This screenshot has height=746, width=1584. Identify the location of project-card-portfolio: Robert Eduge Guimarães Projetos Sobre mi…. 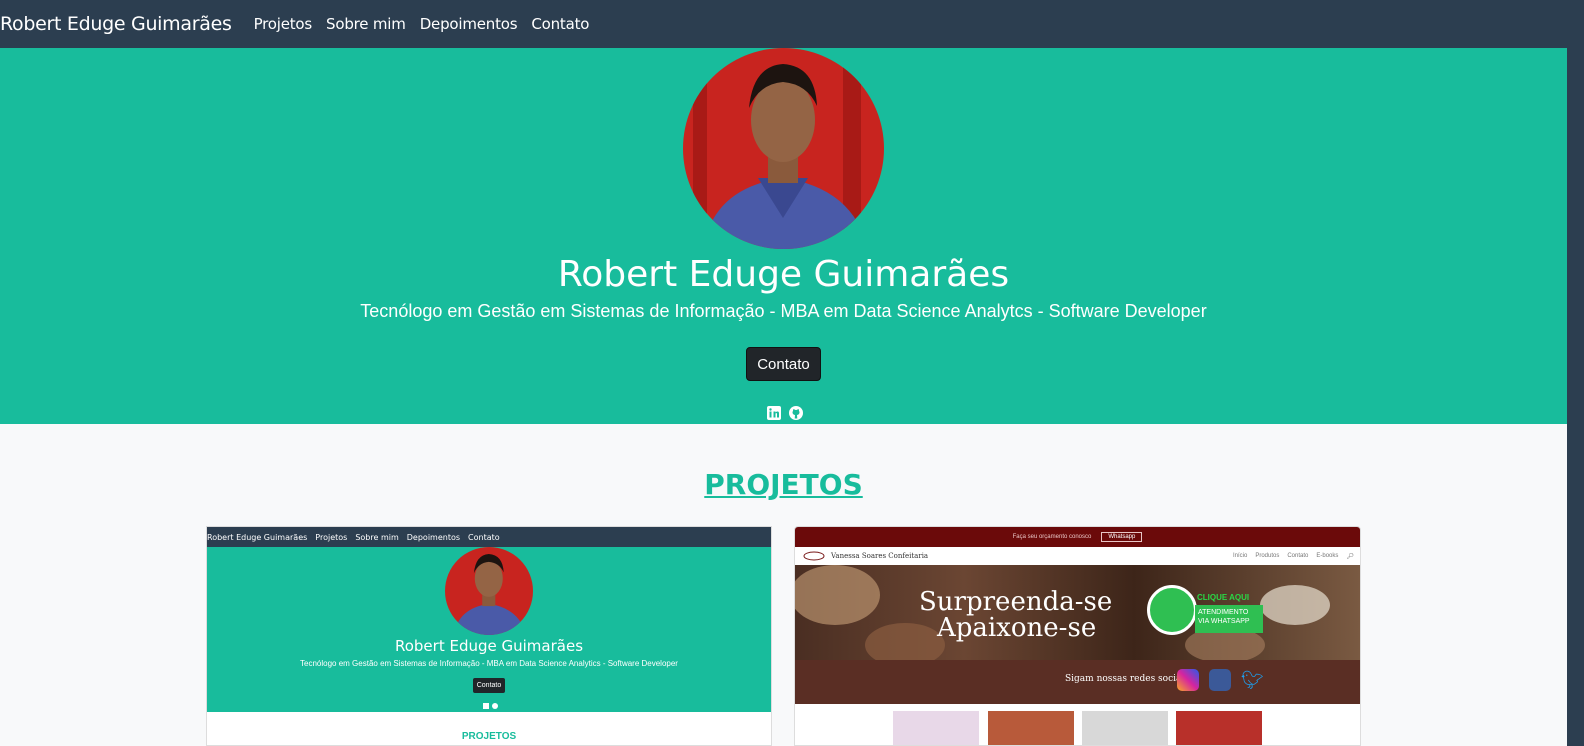
(489, 636).